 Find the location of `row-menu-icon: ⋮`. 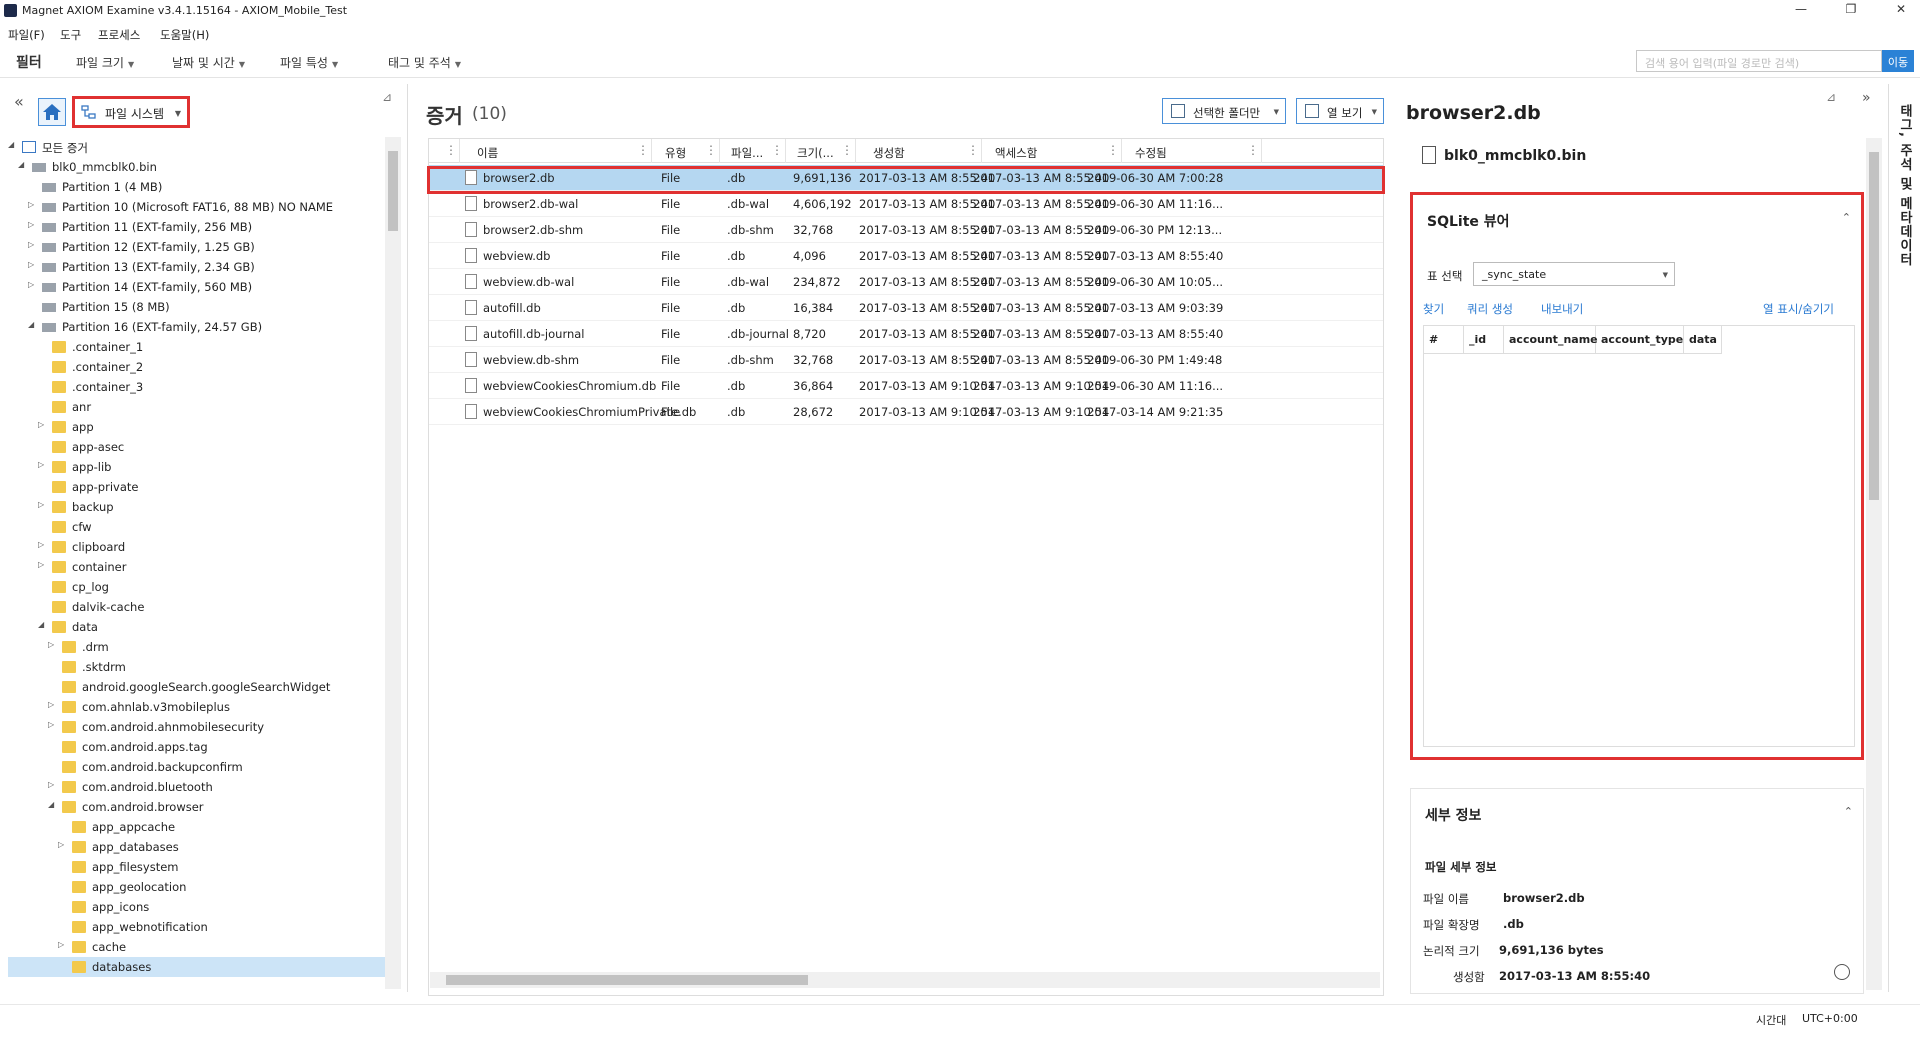

row-menu-icon: ⋮ is located at coordinates (451, 150).